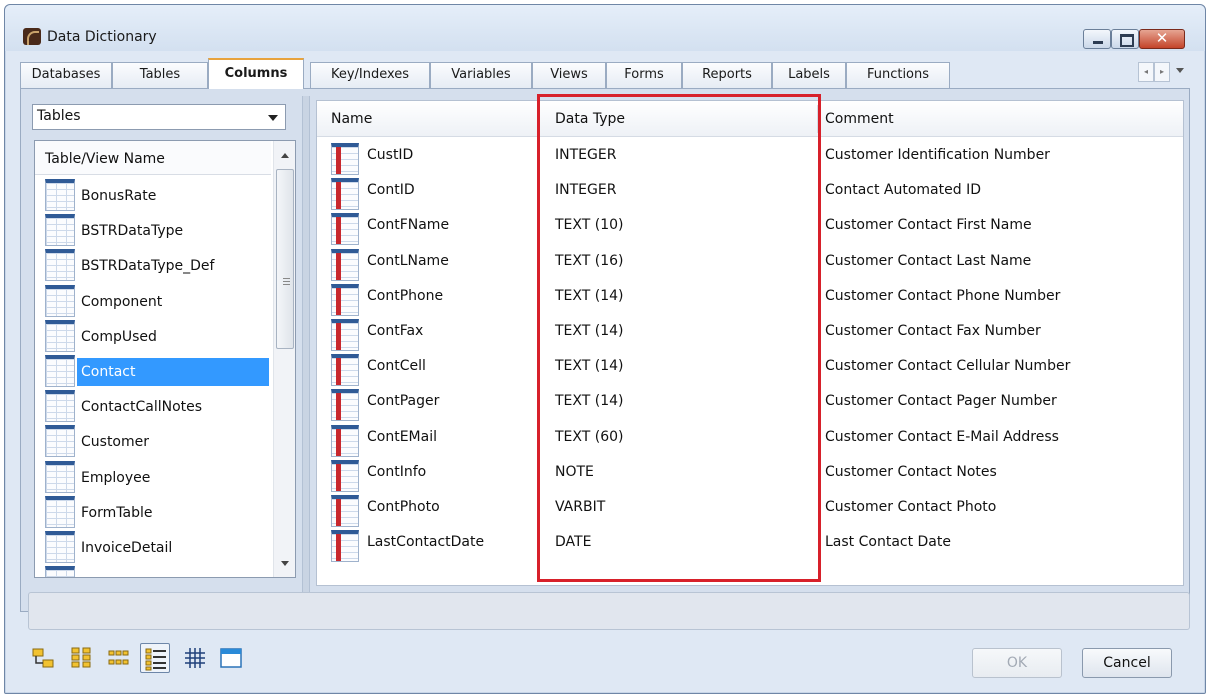 The height and width of the screenshot is (698, 1210). What do you see at coordinates (306, 351) in the screenshot?
I see `pane-splitter` at bounding box center [306, 351].